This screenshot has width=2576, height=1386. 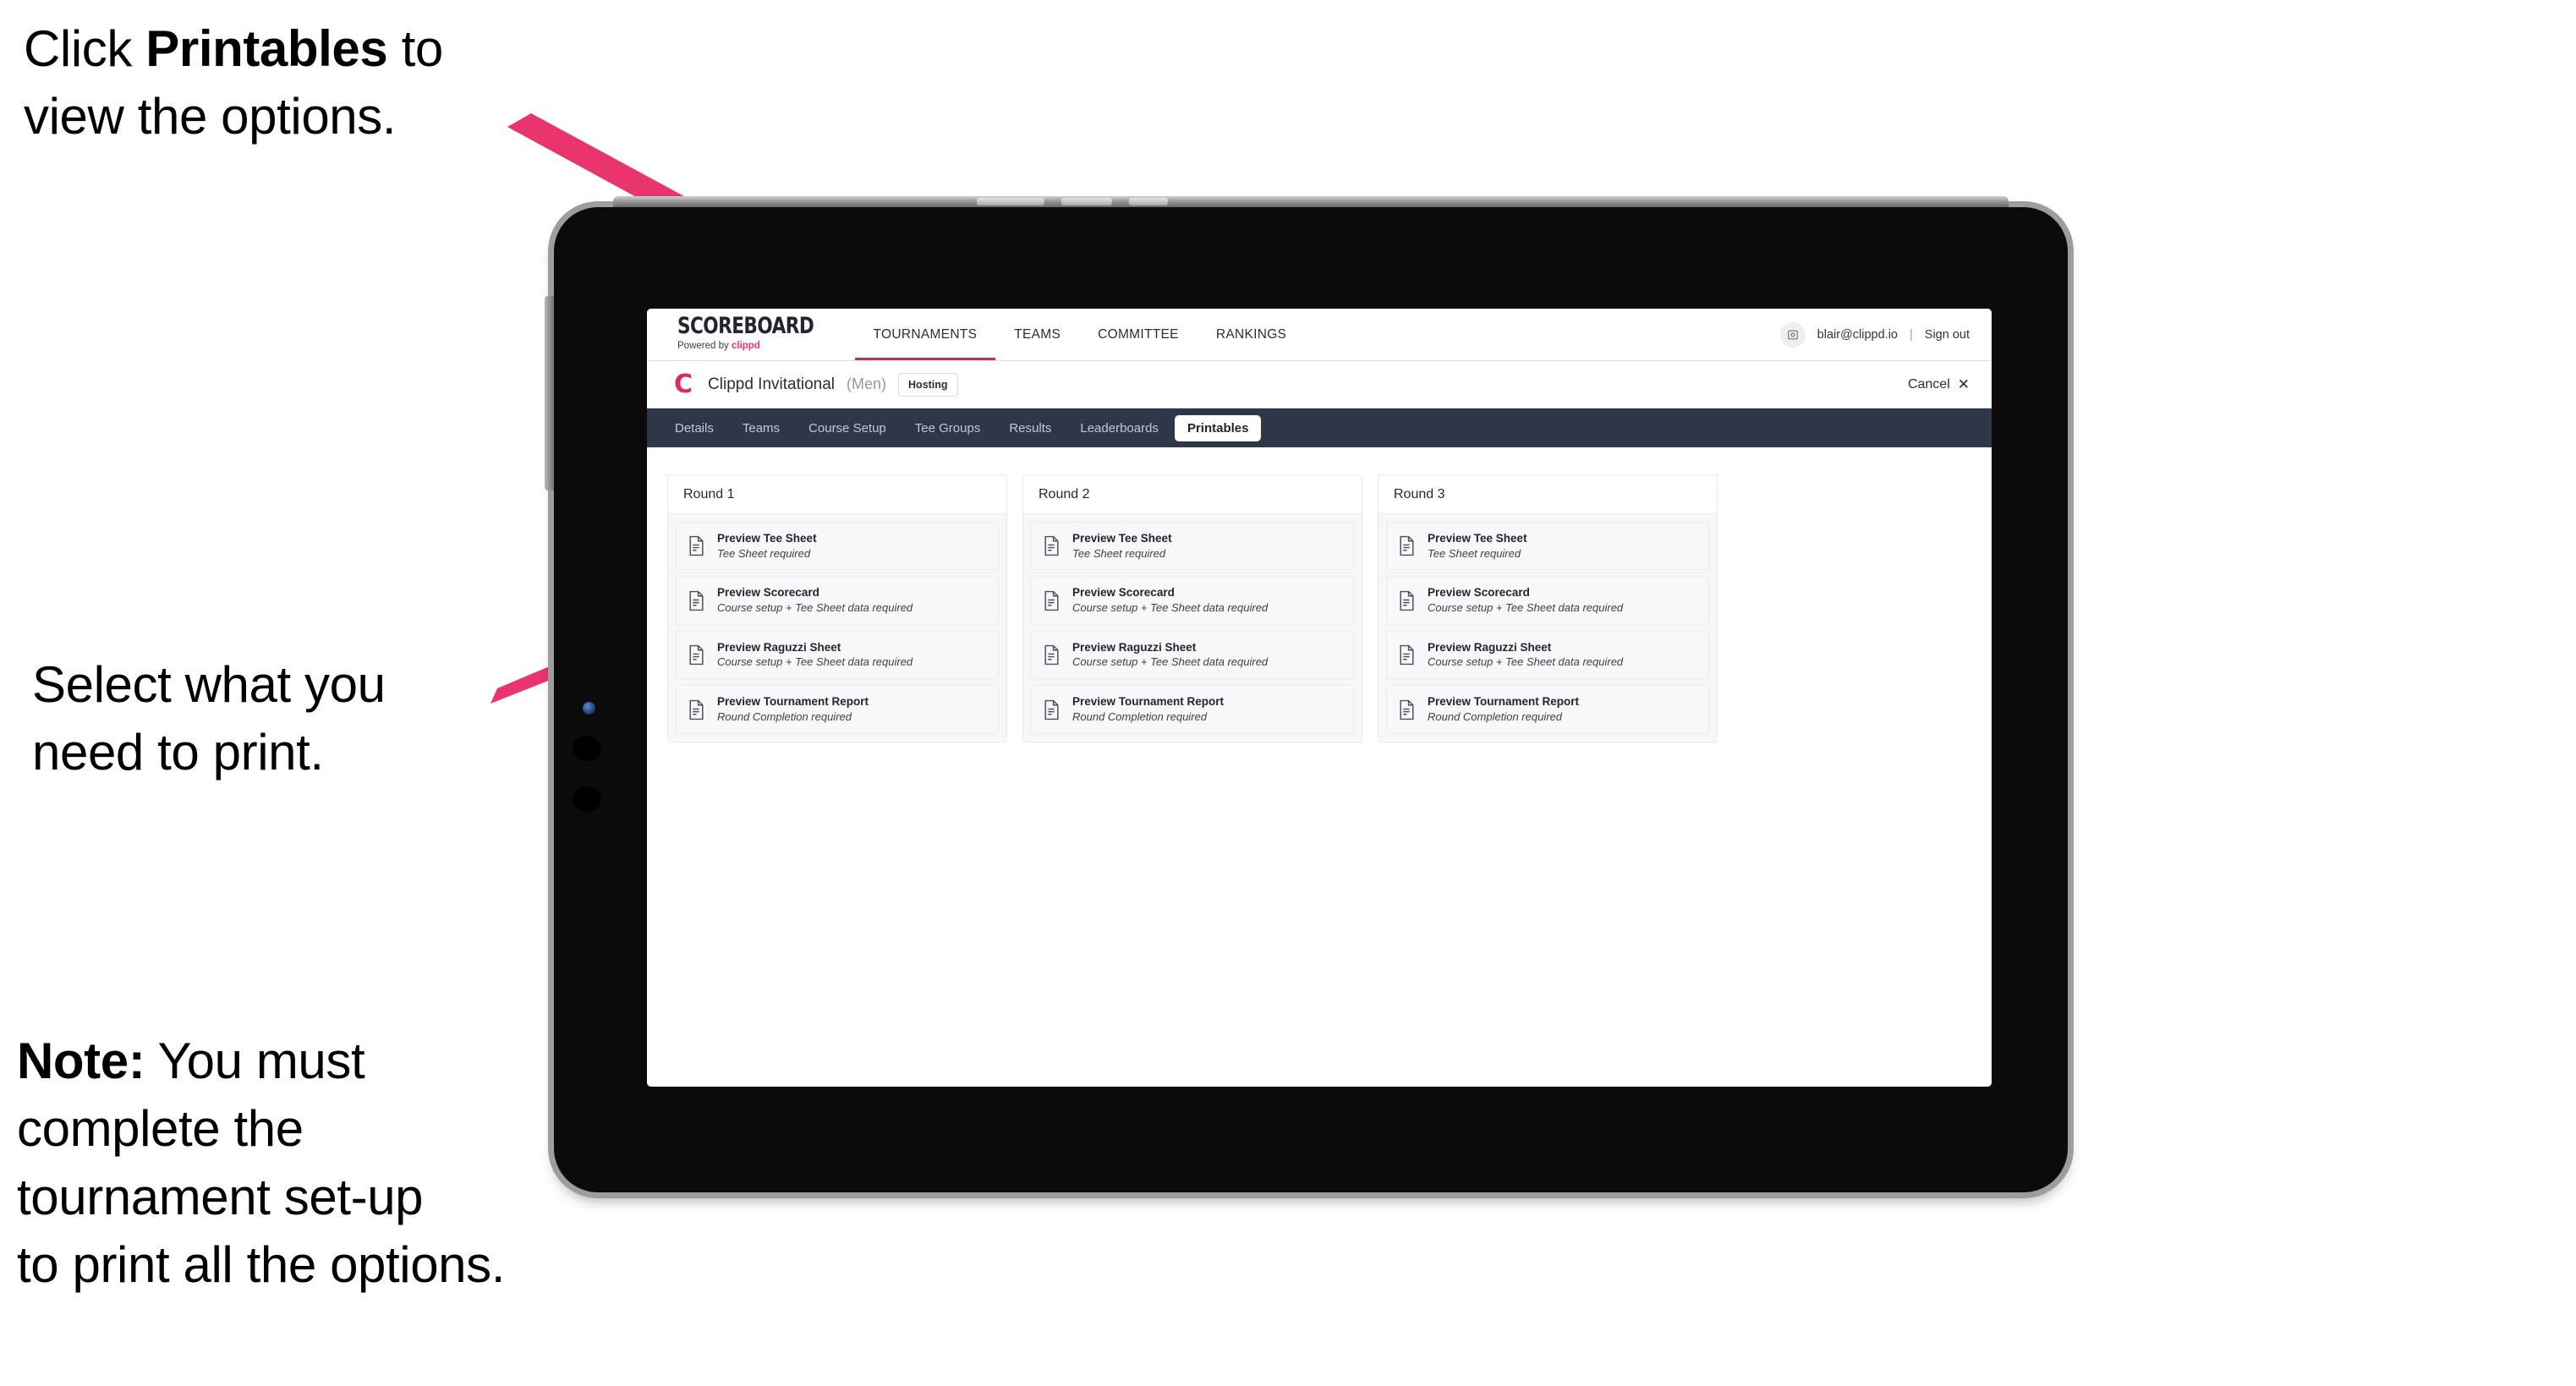 I want to click on header-user-area: blair@clippd.io | Sign out, so click(x=1885, y=334).